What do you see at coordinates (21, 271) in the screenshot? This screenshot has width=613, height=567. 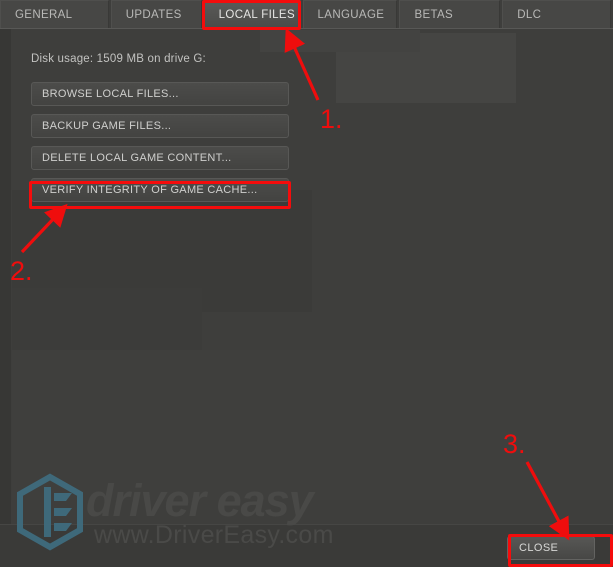 I see `annotation-number-2: 2.` at bounding box center [21, 271].